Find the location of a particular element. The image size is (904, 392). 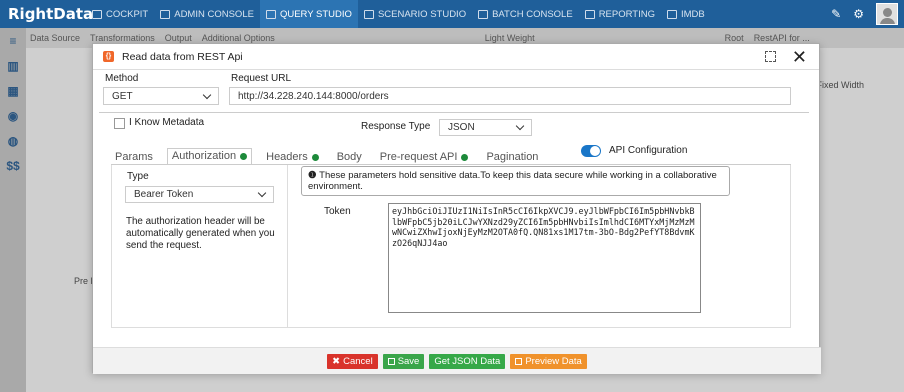

toolbar-transformations: Transformations is located at coordinates (122, 38).